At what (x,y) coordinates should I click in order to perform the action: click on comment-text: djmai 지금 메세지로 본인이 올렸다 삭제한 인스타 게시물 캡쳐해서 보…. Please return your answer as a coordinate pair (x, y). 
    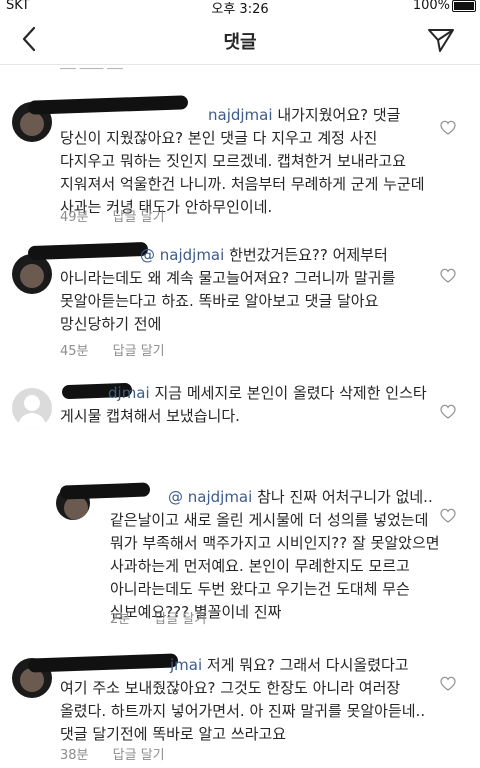
    Looking at the image, I should click on (246, 405).